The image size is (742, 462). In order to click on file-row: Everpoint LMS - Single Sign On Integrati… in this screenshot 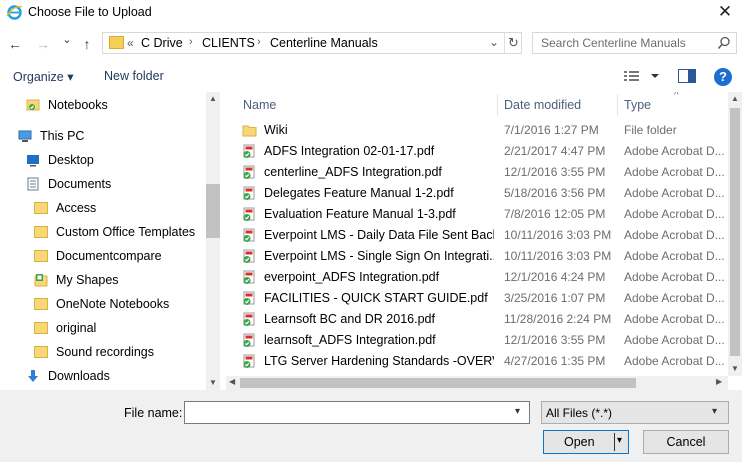, I will do `click(477, 256)`.